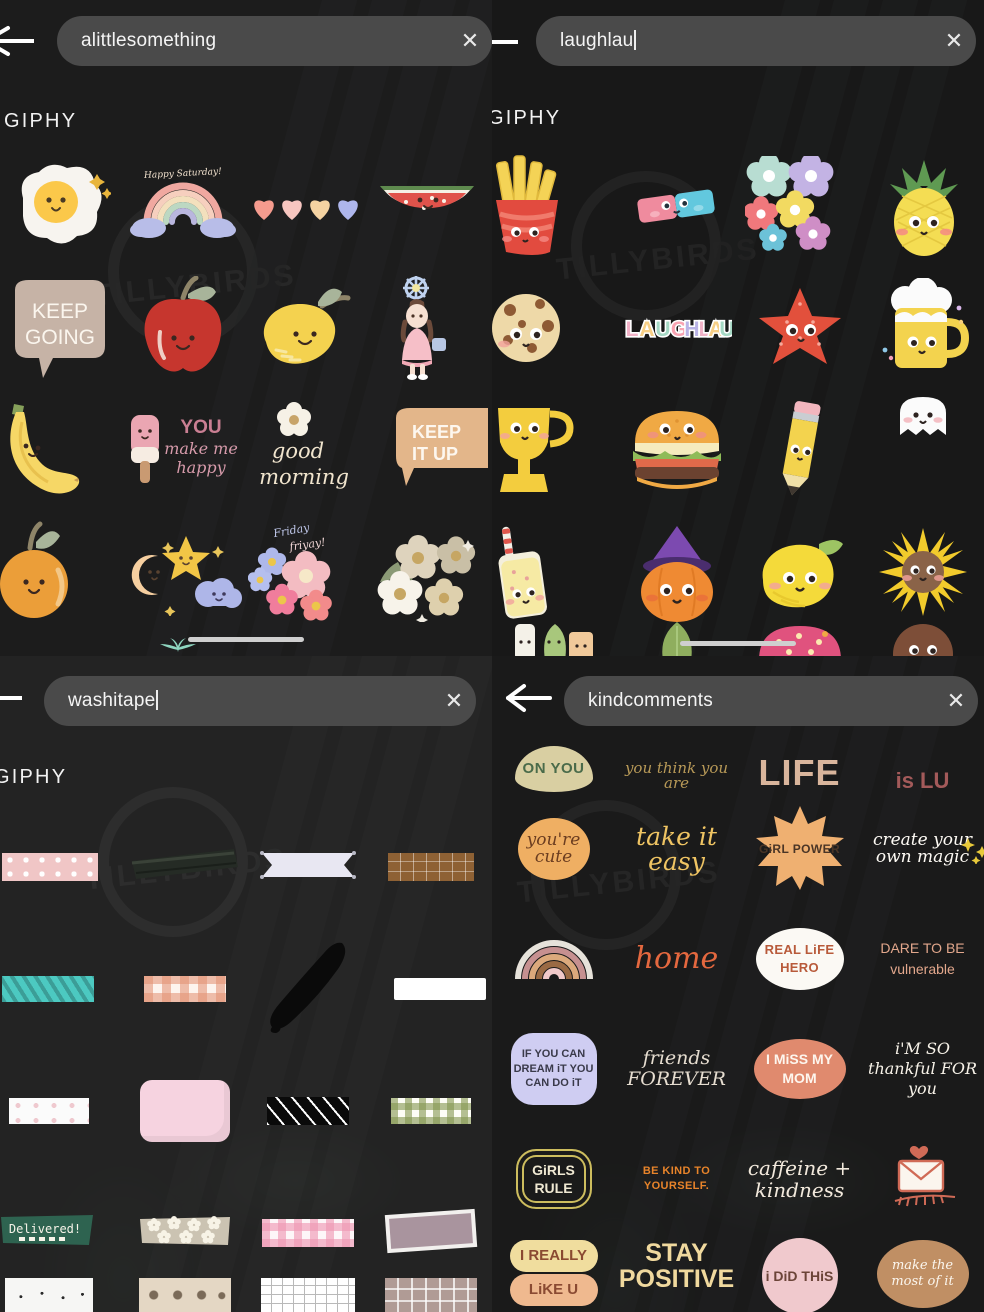 This screenshot has height=1312, width=984. What do you see at coordinates (676, 1273) in the screenshot?
I see `sticker-cell: STAY POSITIVE` at bounding box center [676, 1273].